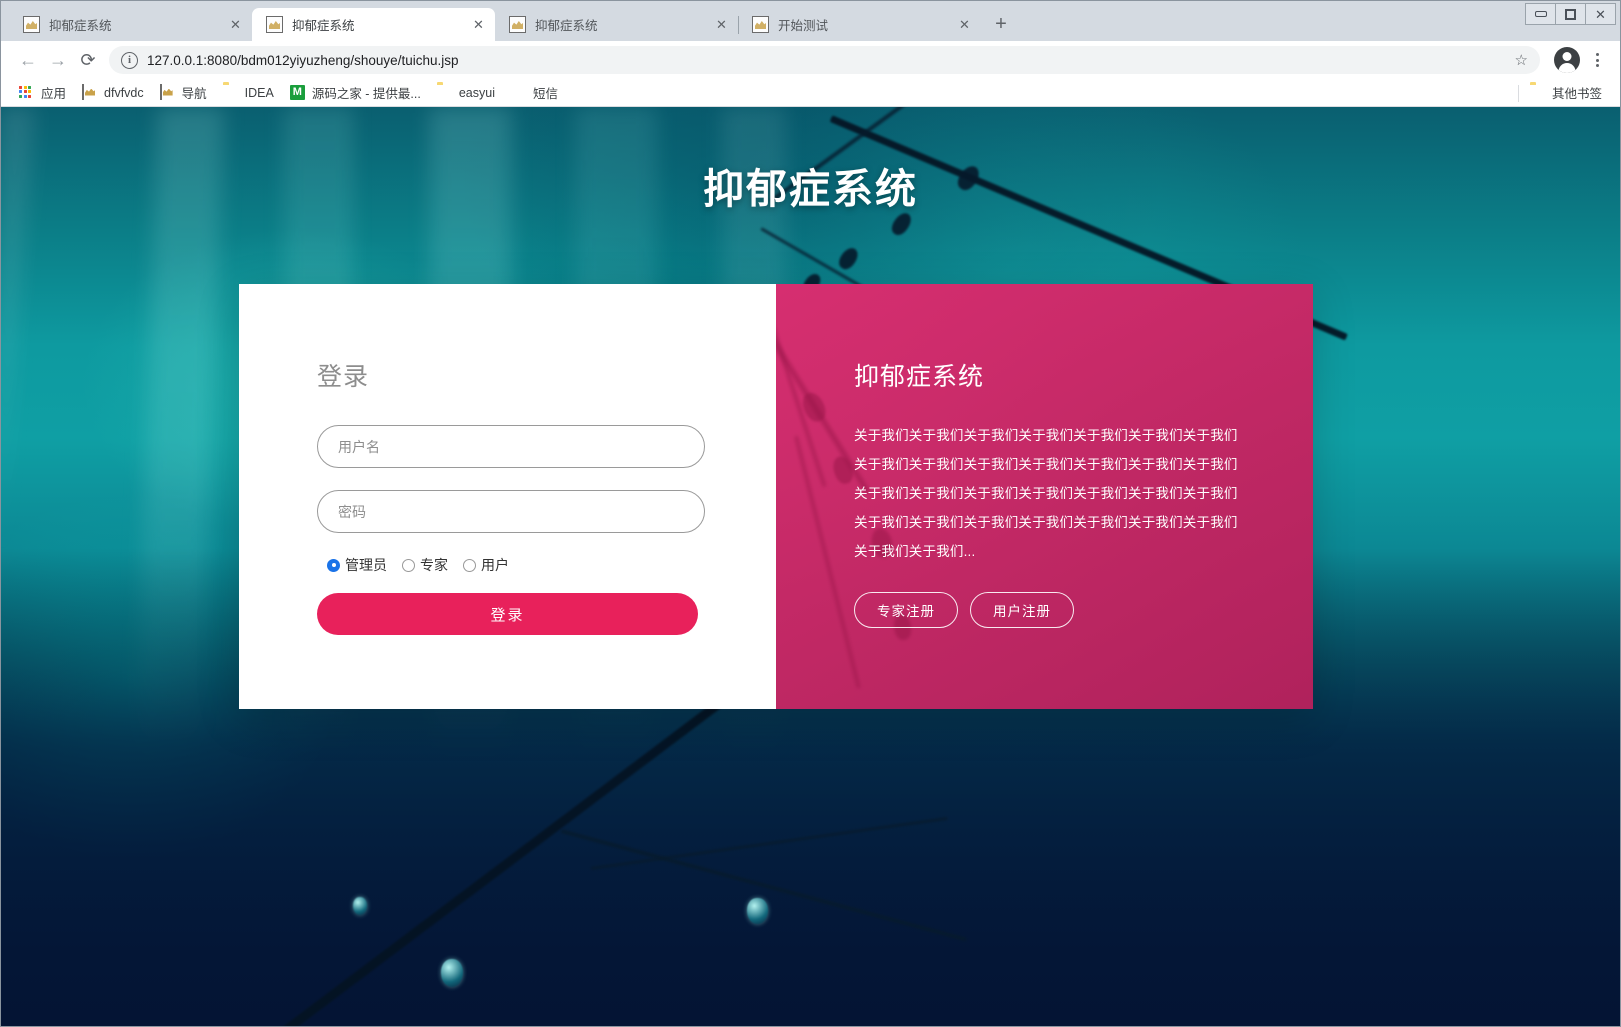 The width and height of the screenshot is (1621, 1027). What do you see at coordinates (434, 565) in the screenshot?
I see `radio-label: 专家` at bounding box center [434, 565].